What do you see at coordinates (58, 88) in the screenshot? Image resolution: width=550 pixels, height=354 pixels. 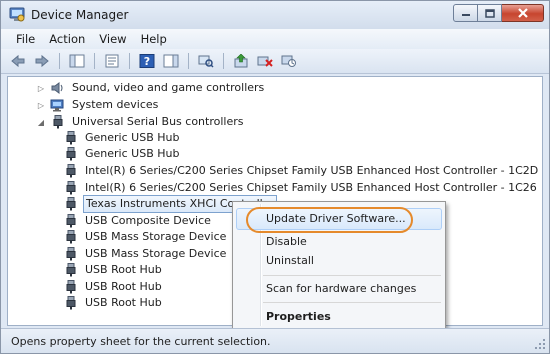 I see `speaker-icon` at bounding box center [58, 88].